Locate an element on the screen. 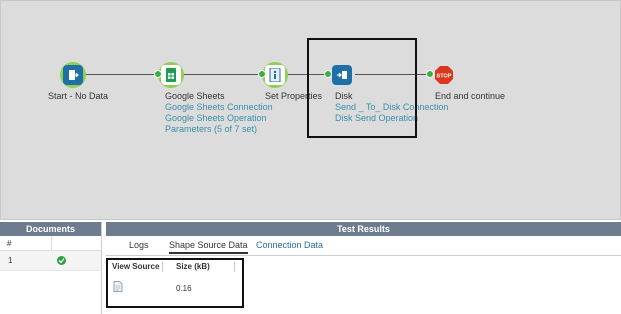 The width and height of the screenshot is (621, 314). tab-connection-data: Connection Data is located at coordinates (289, 245).